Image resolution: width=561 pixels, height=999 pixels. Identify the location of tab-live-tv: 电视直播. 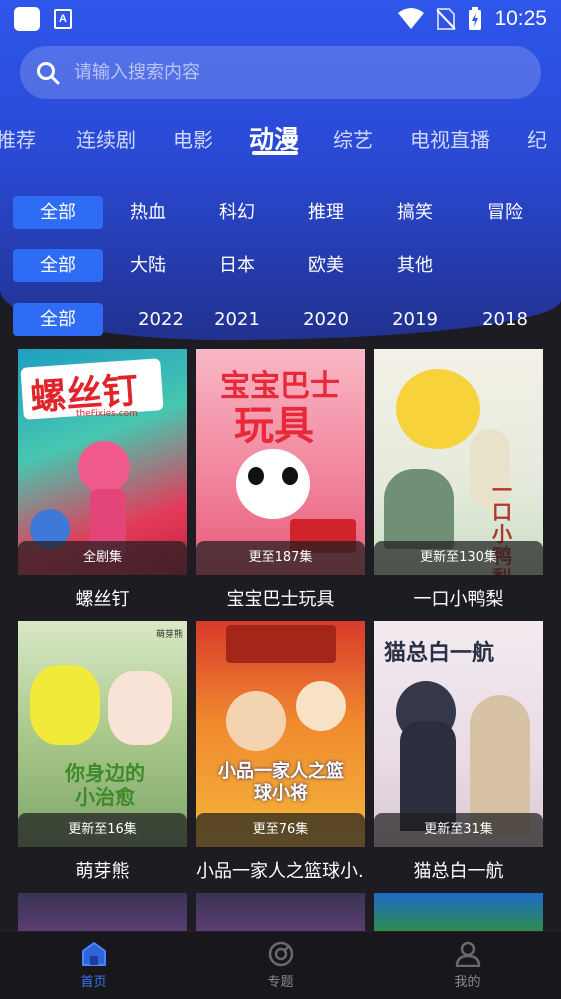
(450, 141).